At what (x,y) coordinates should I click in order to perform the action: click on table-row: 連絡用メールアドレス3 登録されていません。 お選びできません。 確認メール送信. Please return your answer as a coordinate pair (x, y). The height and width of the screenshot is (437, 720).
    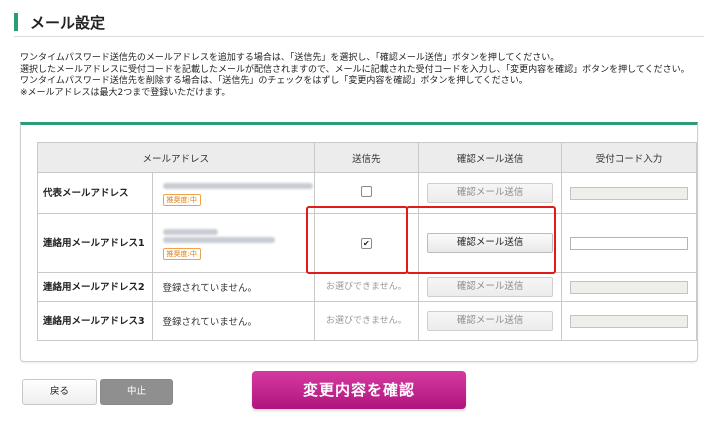
    Looking at the image, I should click on (367, 321).